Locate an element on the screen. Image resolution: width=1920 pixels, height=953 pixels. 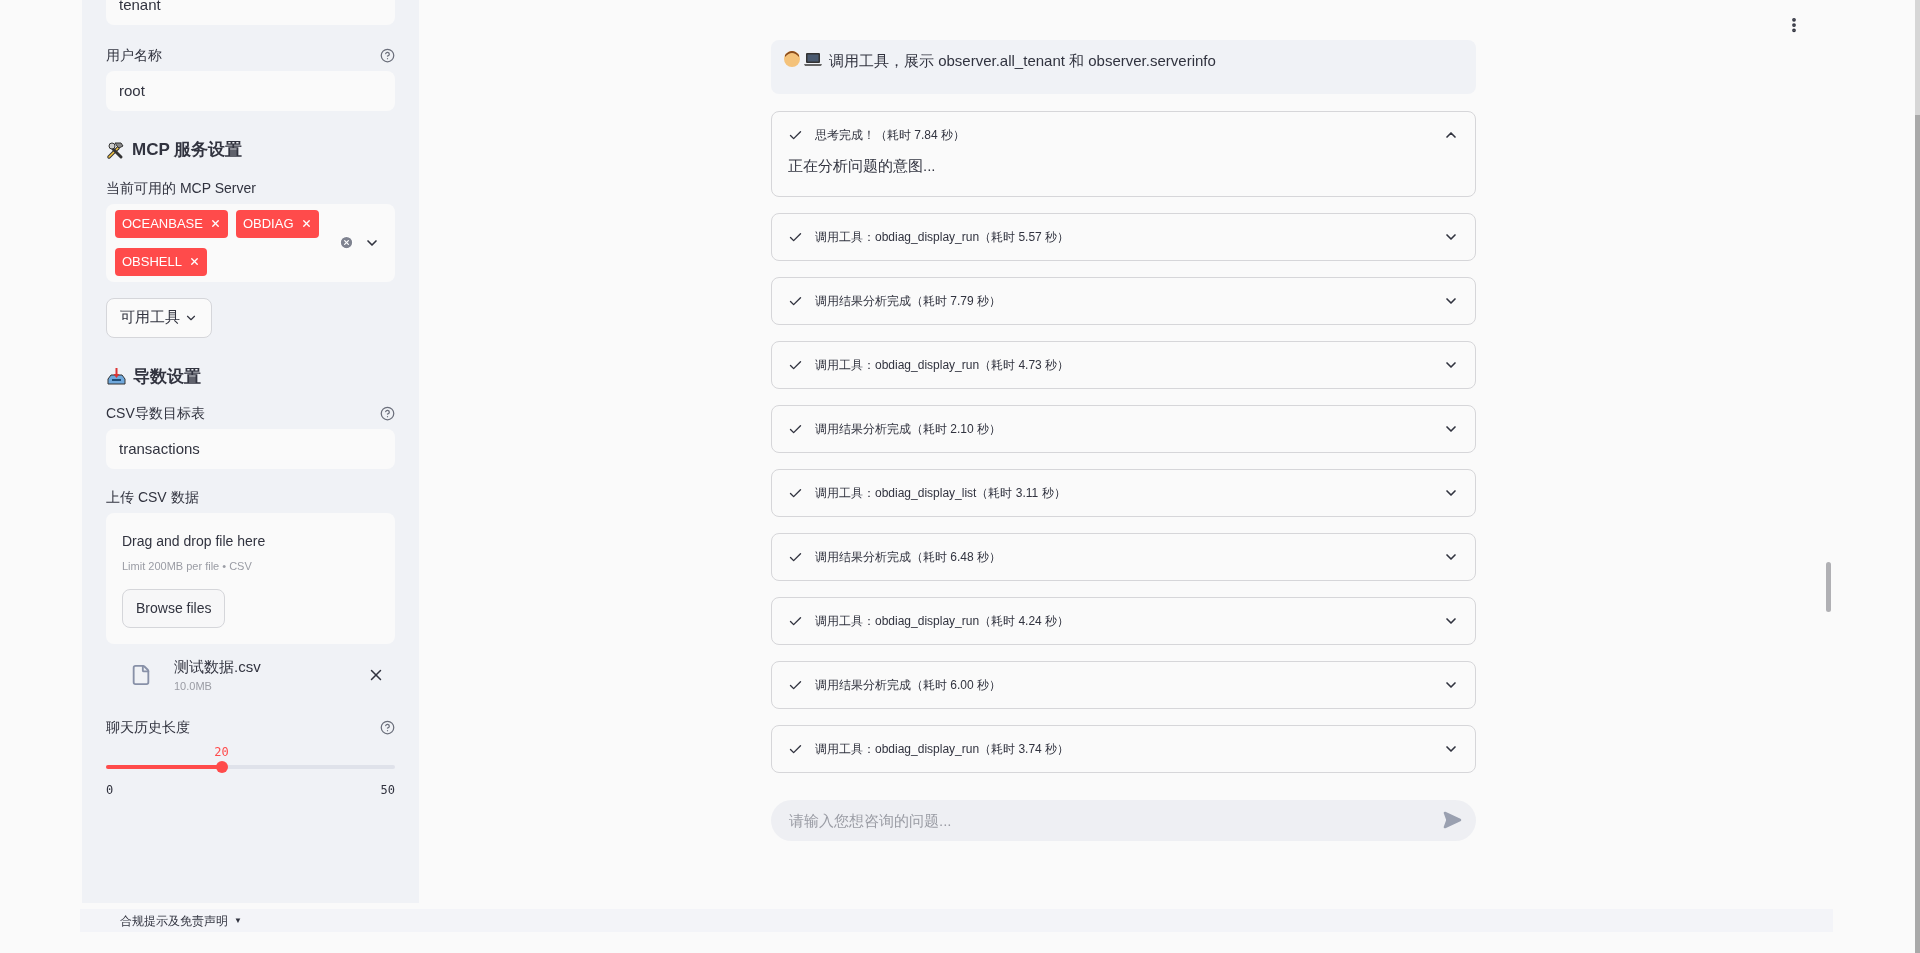
section-heading: 导数设置 is located at coordinates (167, 376).